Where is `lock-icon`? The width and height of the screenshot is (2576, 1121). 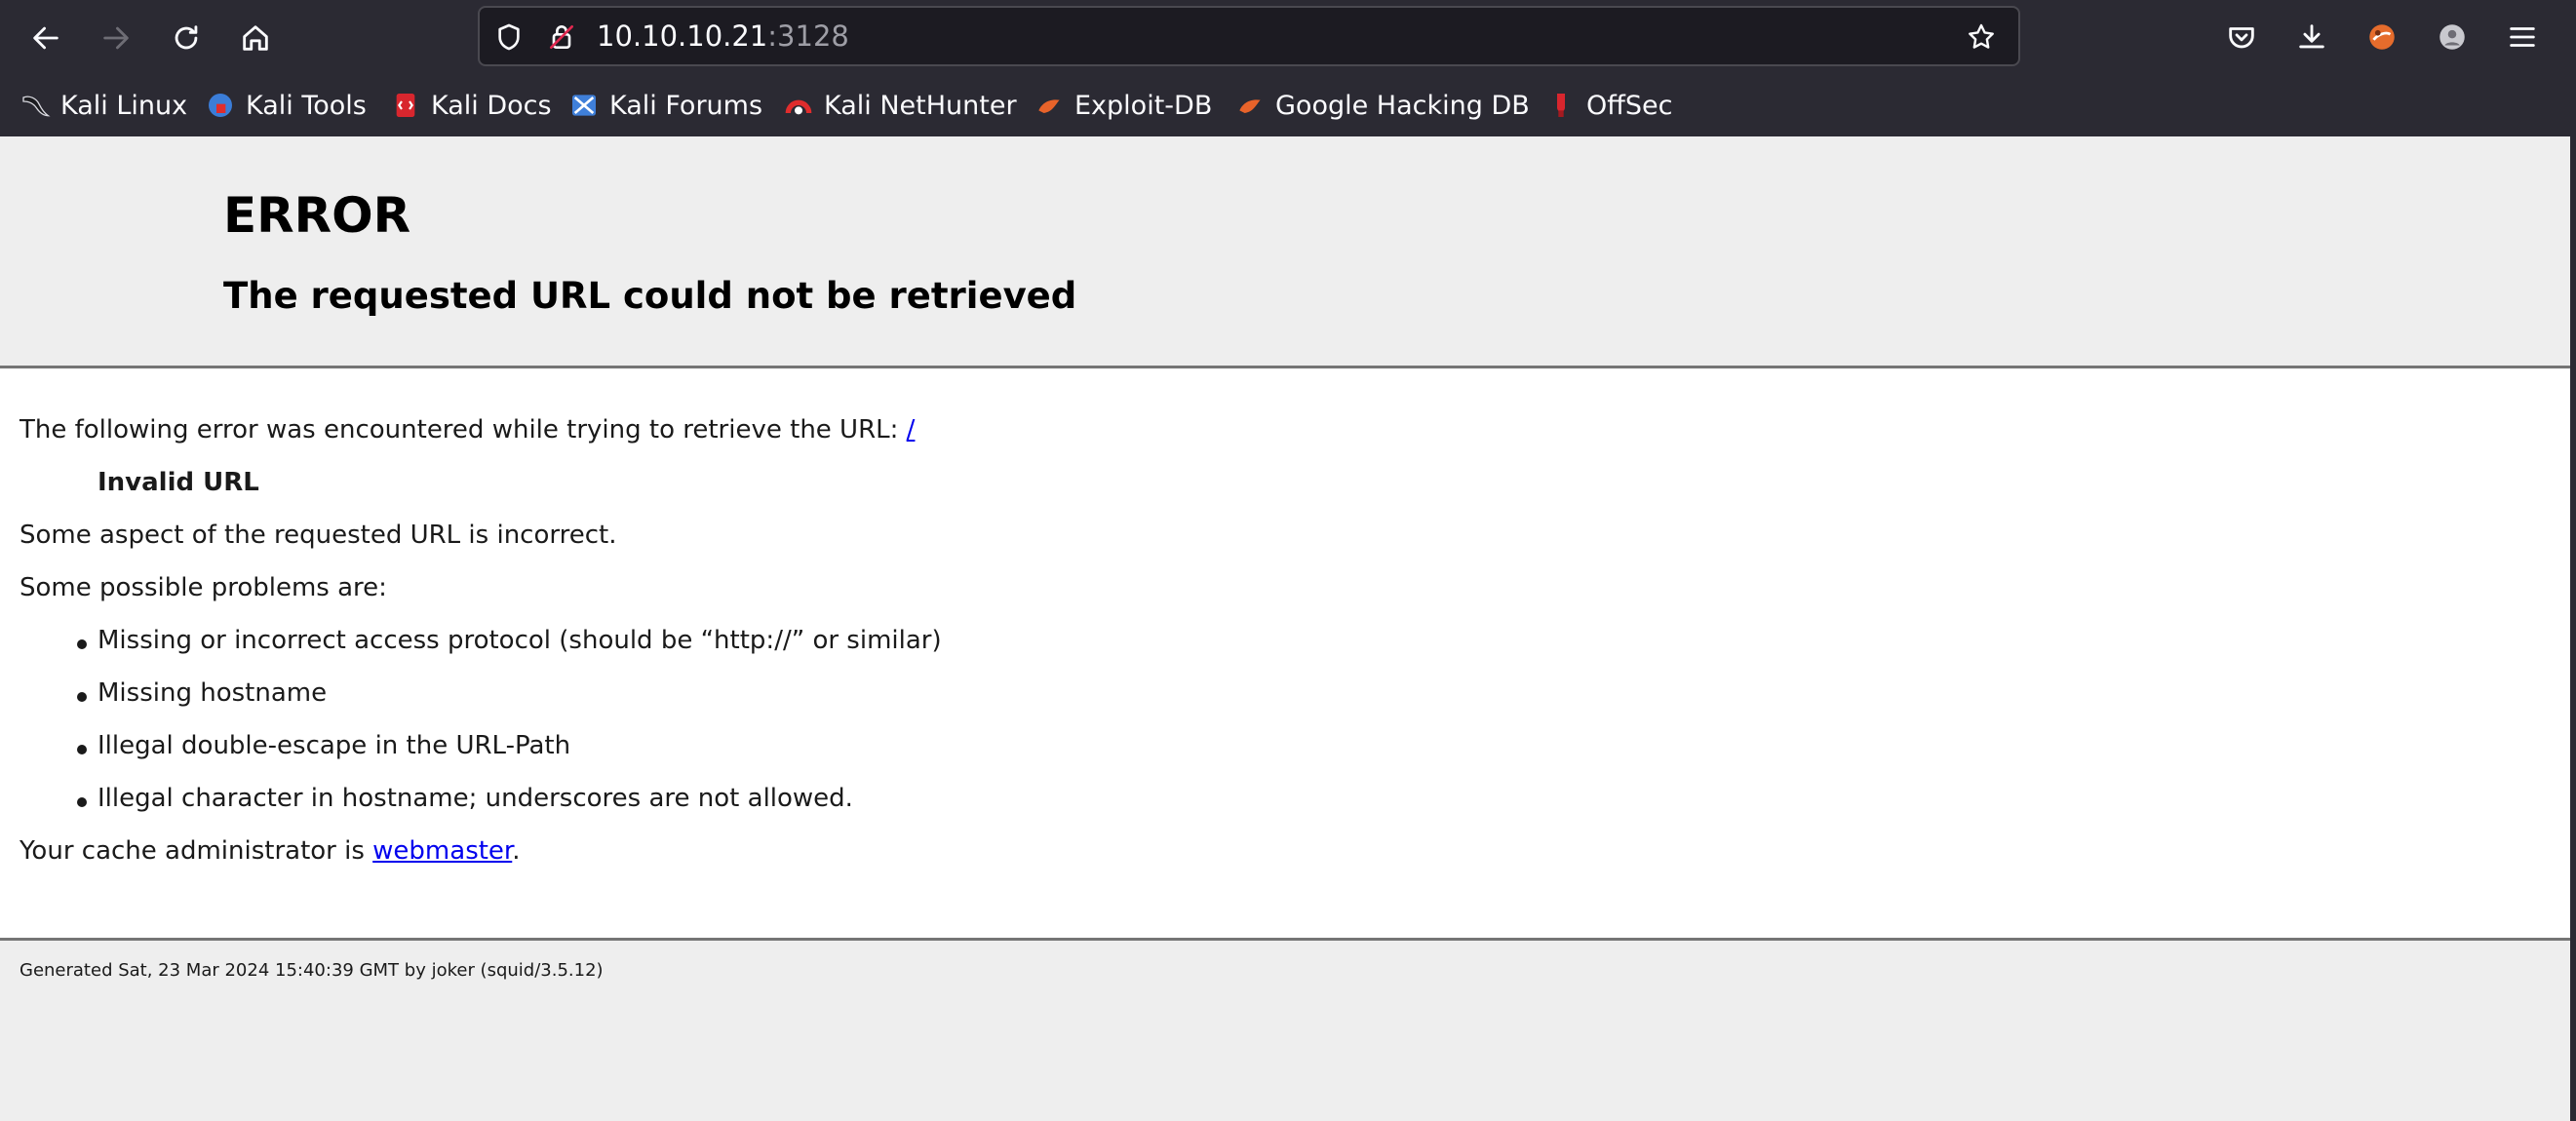
lock-icon is located at coordinates (561, 37).